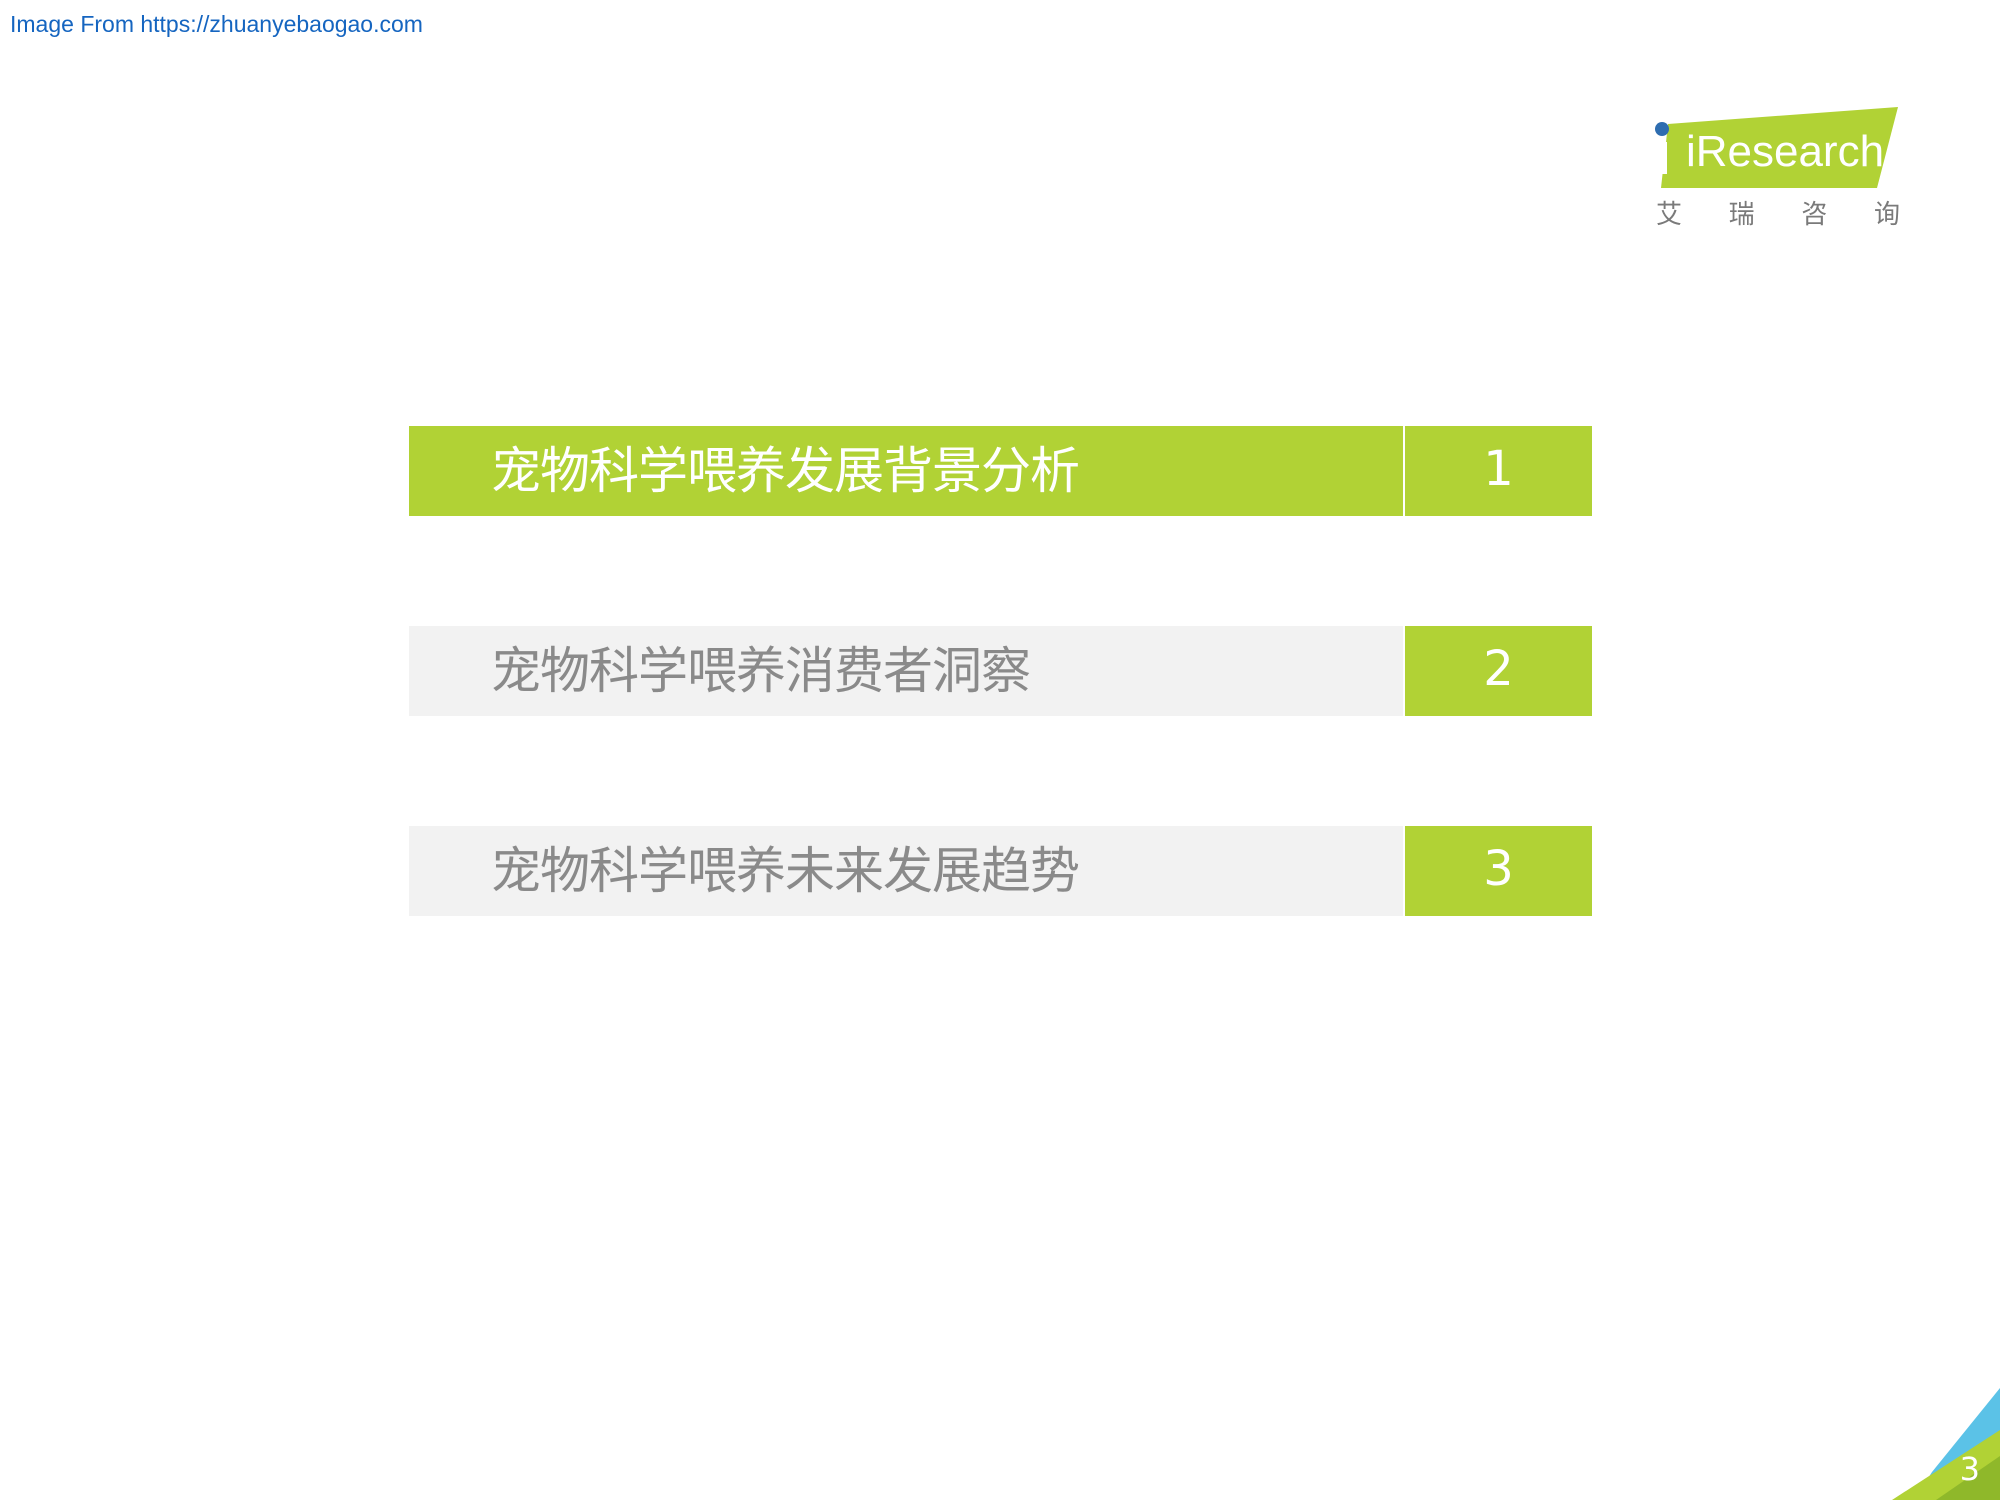 The height and width of the screenshot is (1500, 2000). I want to click on logo-i-dot, so click(1662, 129).